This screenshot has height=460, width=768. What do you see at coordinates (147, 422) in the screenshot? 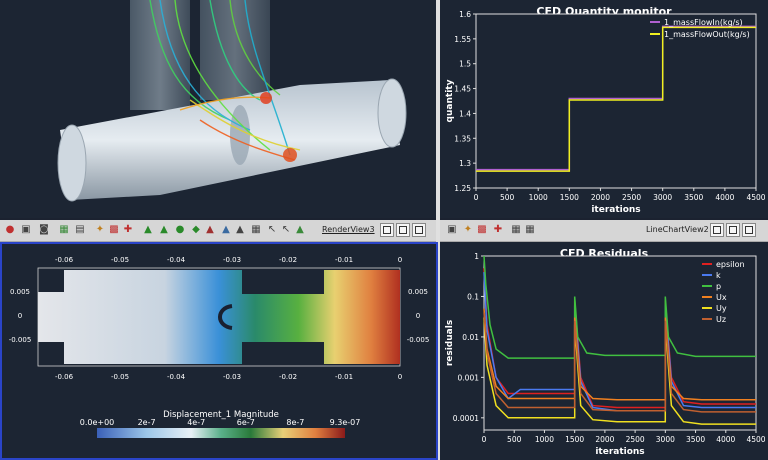
I see `colorbar-label: 2e-7` at bounding box center [147, 422].